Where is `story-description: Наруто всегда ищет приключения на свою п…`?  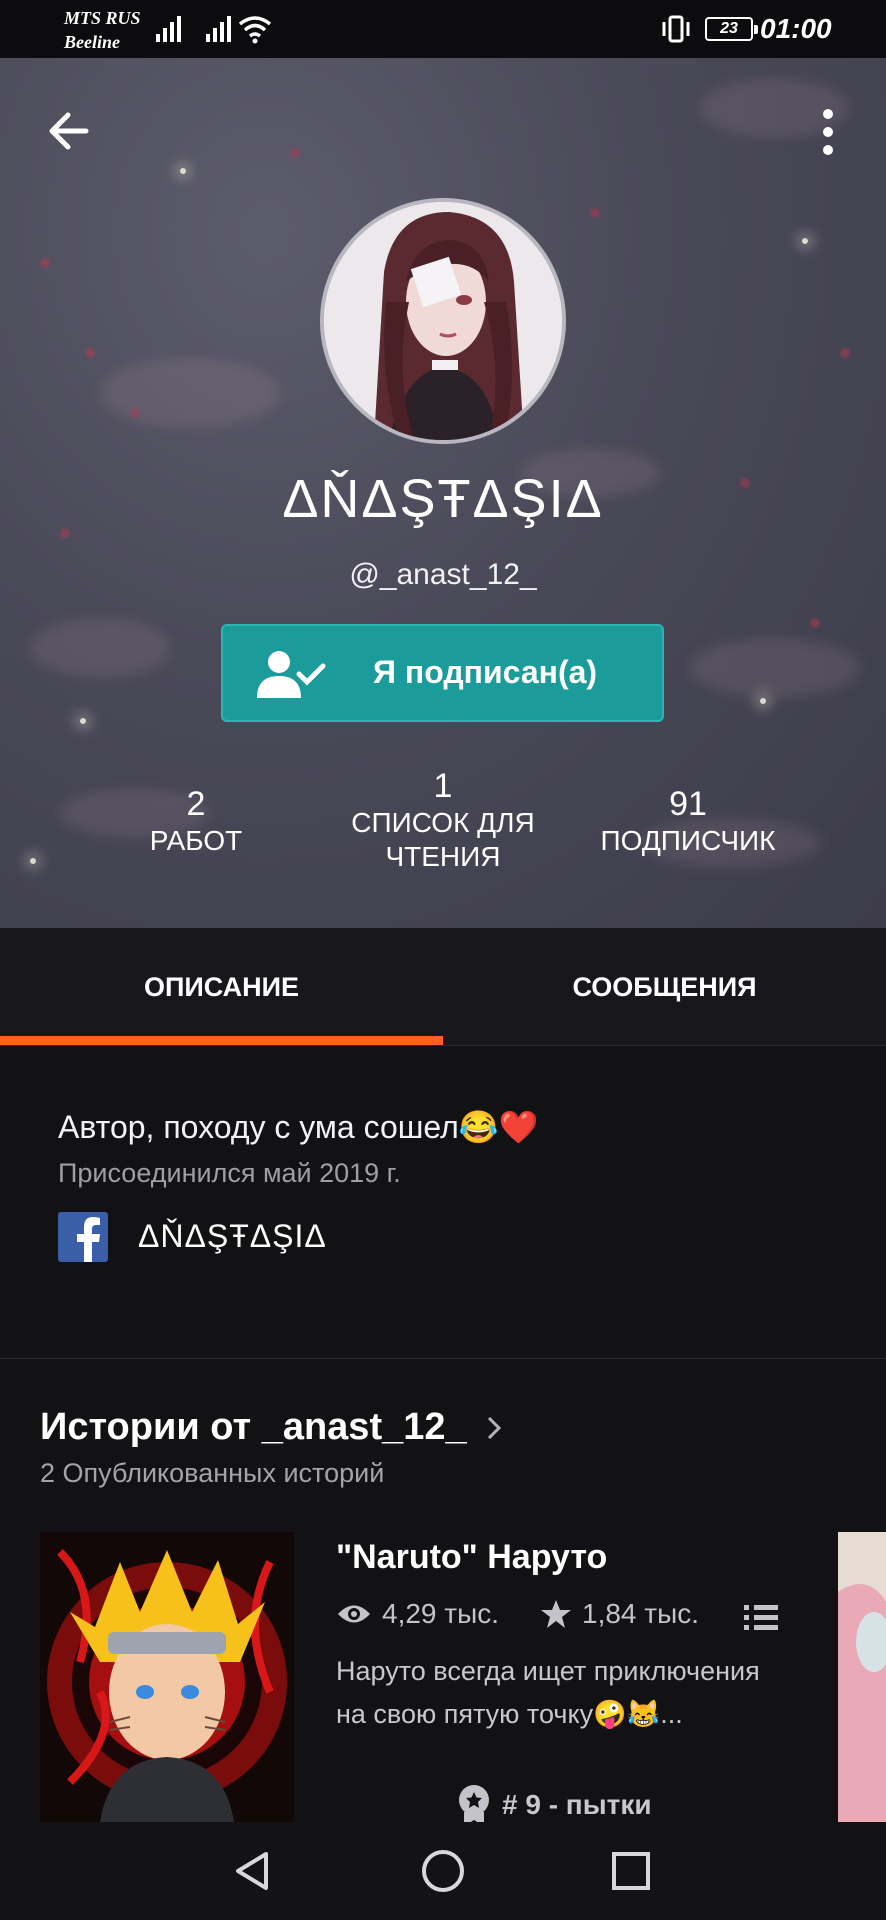 story-description: Наруто всегда ищет приключения на свою п… is located at coordinates (548, 1692).